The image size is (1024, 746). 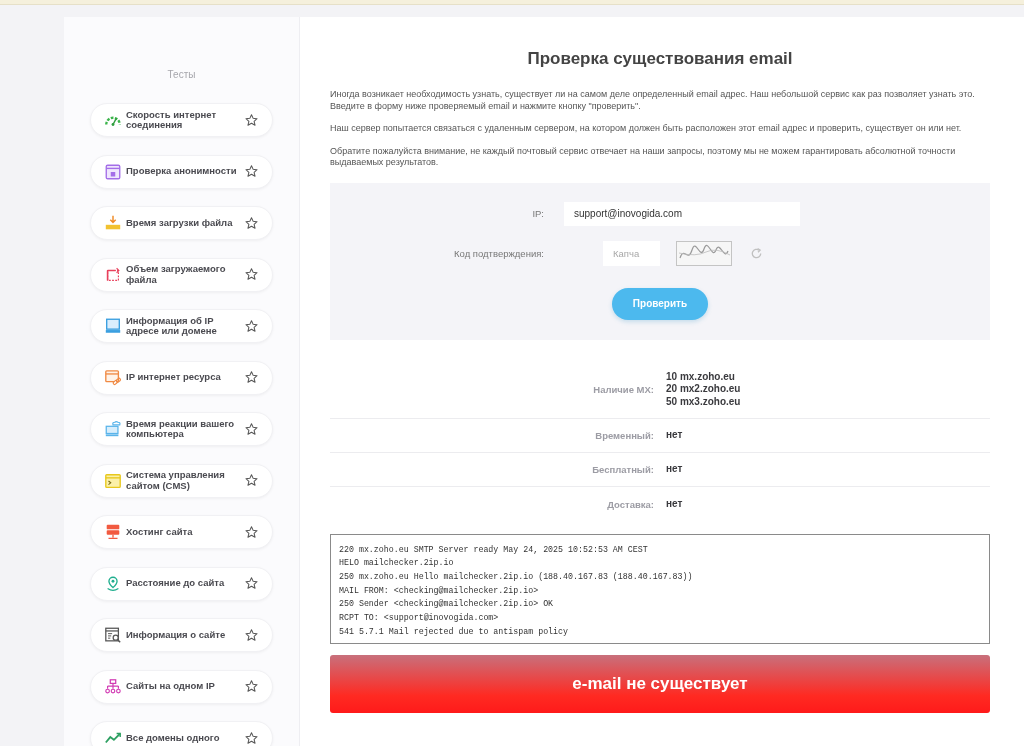 I want to click on sidebar-item-label: Сайты на одном IP, so click(x=171, y=686).